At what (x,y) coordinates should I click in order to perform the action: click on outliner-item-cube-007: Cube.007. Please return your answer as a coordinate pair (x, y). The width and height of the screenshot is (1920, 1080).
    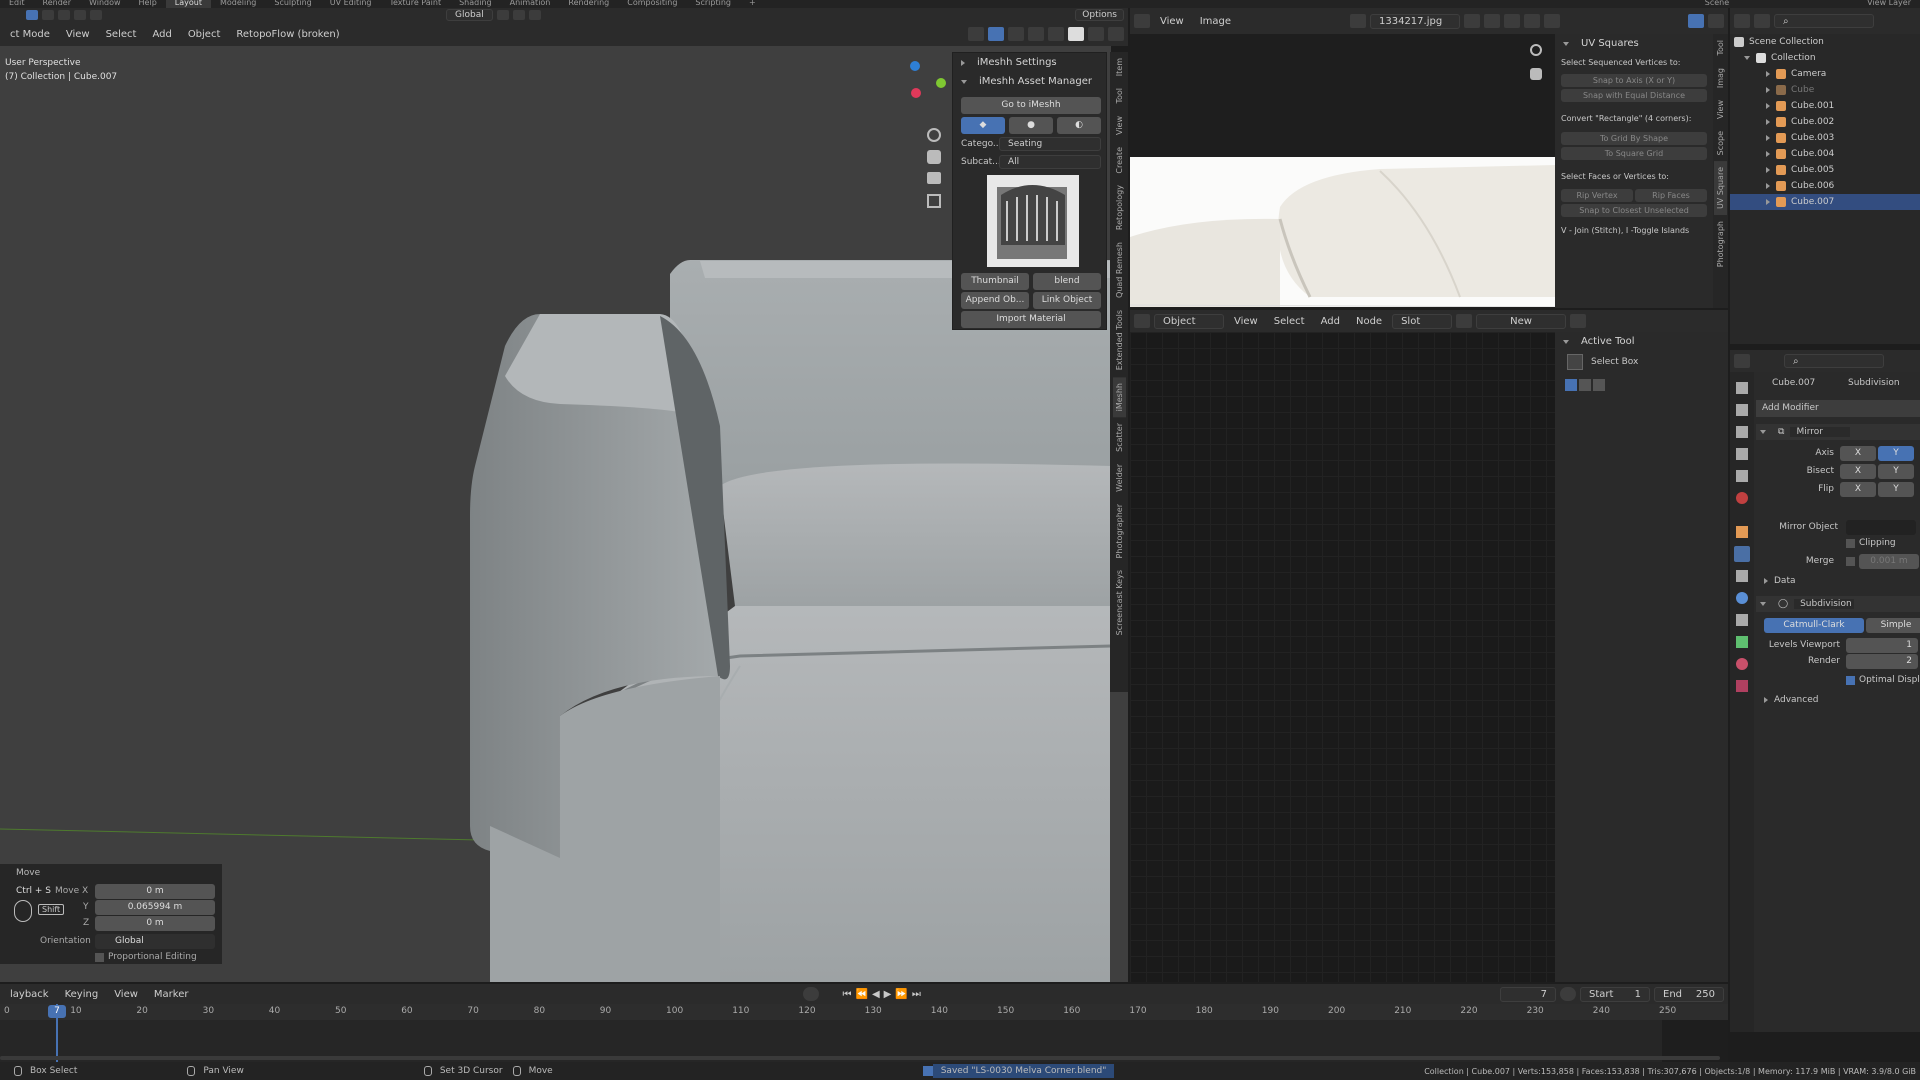
    Looking at the image, I should click on (1825, 202).